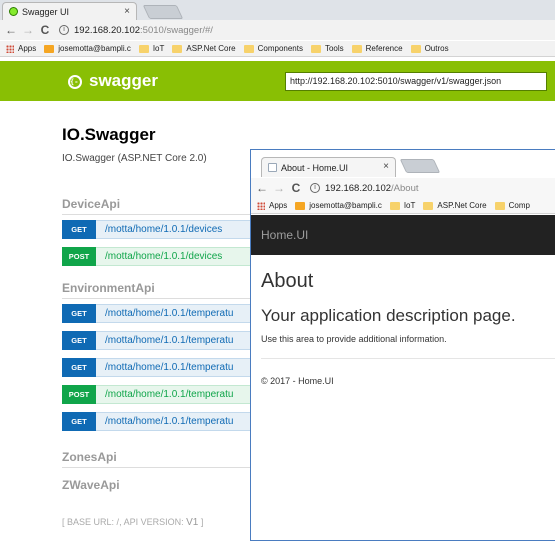 Image resolution: width=555 pixels, height=547 pixels. Describe the element at coordinates (334, 48) in the screenshot. I see `bookmark-label: Tools` at that location.